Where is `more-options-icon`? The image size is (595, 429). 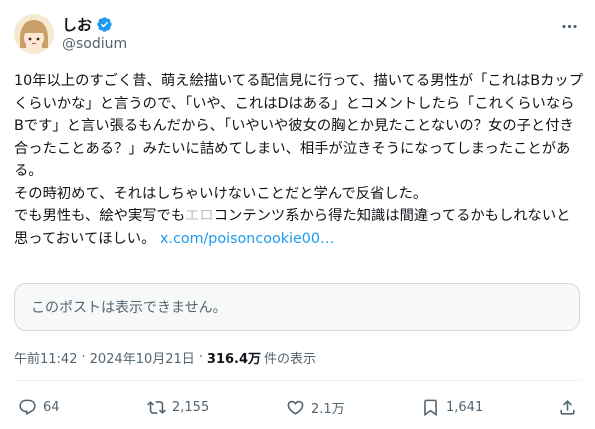
more-options-icon is located at coordinates (569, 26).